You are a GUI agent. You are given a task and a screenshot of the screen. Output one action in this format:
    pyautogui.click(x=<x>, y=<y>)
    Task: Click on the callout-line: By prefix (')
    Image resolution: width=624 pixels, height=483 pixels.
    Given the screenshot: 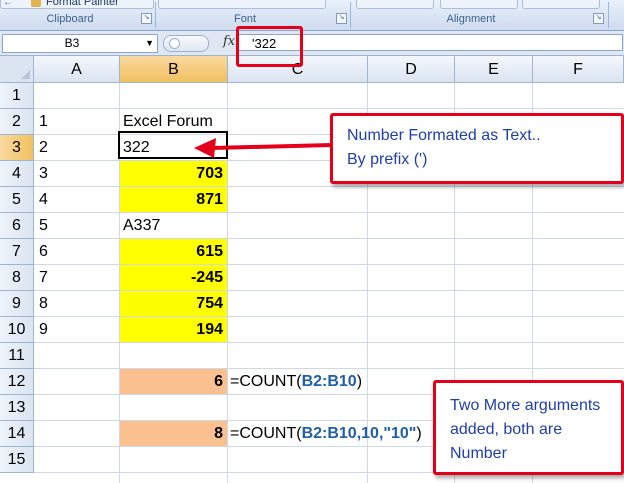 What is the action you would take?
    pyautogui.click(x=387, y=159)
    